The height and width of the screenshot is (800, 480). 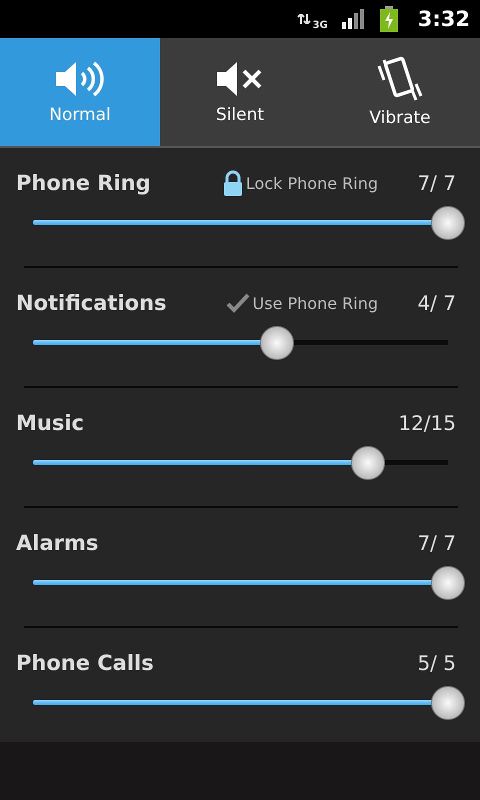 What do you see at coordinates (436, 663) in the screenshot?
I see `volume-reading: 5/ 5` at bounding box center [436, 663].